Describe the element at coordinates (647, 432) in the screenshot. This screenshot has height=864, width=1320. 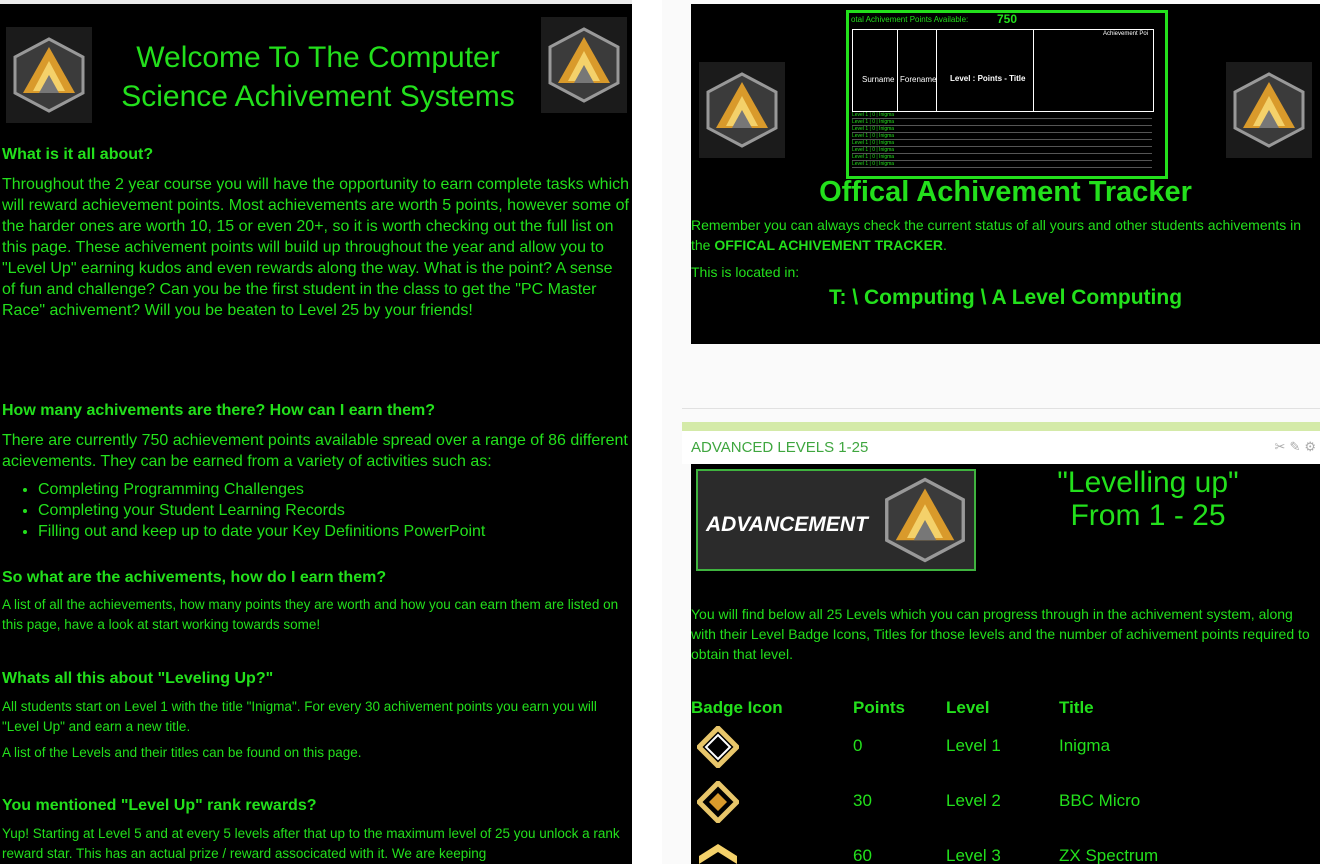
I see `column-gap` at that location.